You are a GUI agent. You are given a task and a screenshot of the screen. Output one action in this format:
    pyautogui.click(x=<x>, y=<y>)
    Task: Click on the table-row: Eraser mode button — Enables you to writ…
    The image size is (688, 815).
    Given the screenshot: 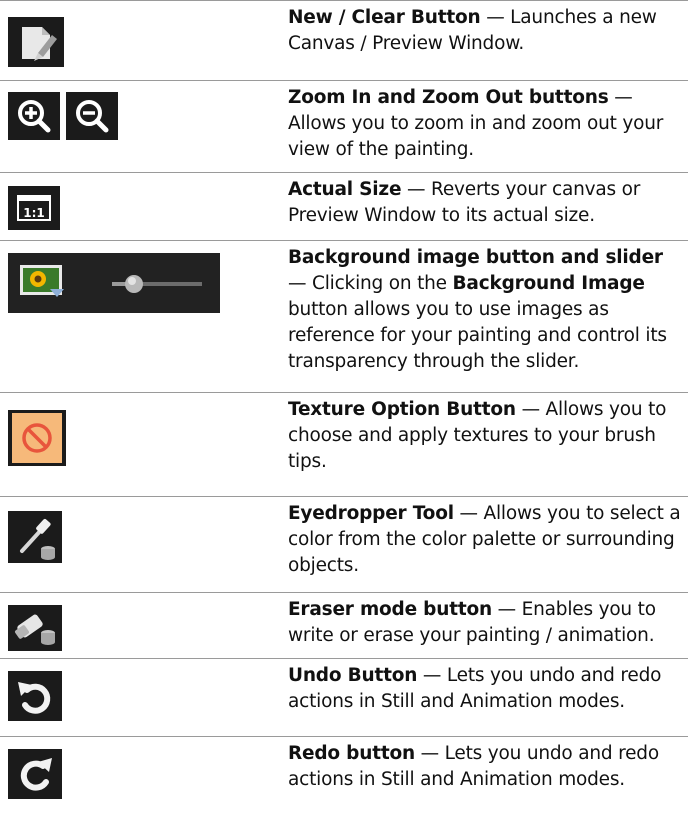 What is the action you would take?
    pyautogui.click(x=344, y=625)
    